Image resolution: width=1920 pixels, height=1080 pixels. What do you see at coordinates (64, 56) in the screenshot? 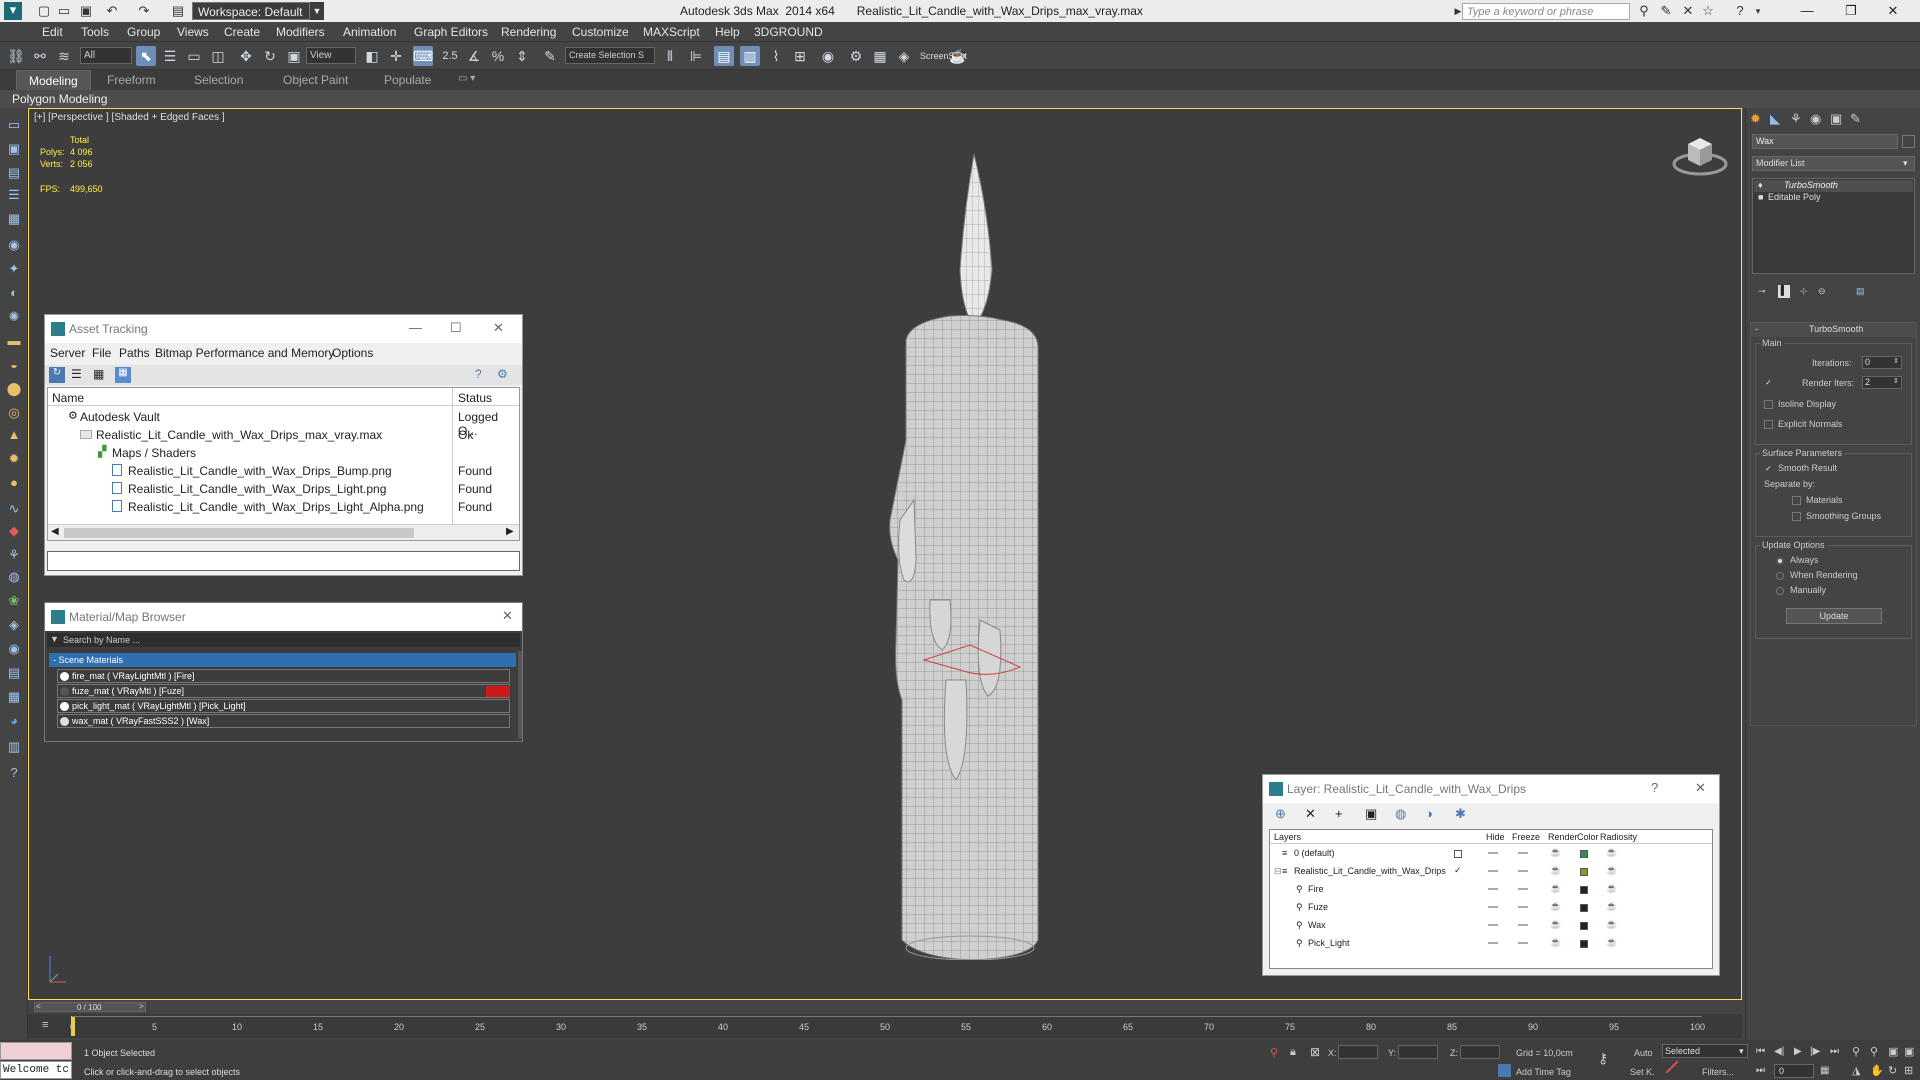
I see `bind-spacewarp-icon: ≋` at bounding box center [64, 56].